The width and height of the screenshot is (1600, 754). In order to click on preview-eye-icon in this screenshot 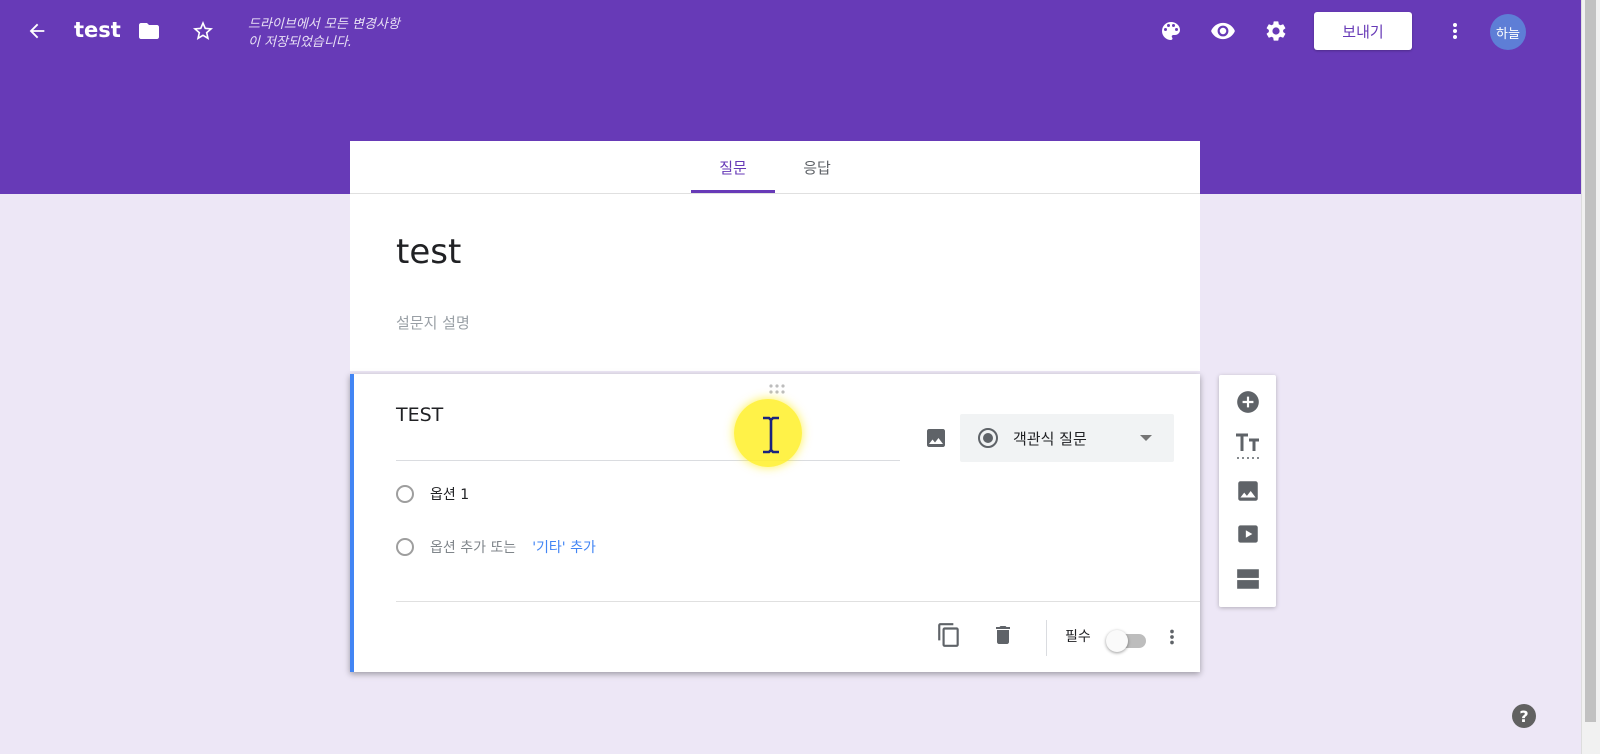, I will do `click(1223, 31)`.